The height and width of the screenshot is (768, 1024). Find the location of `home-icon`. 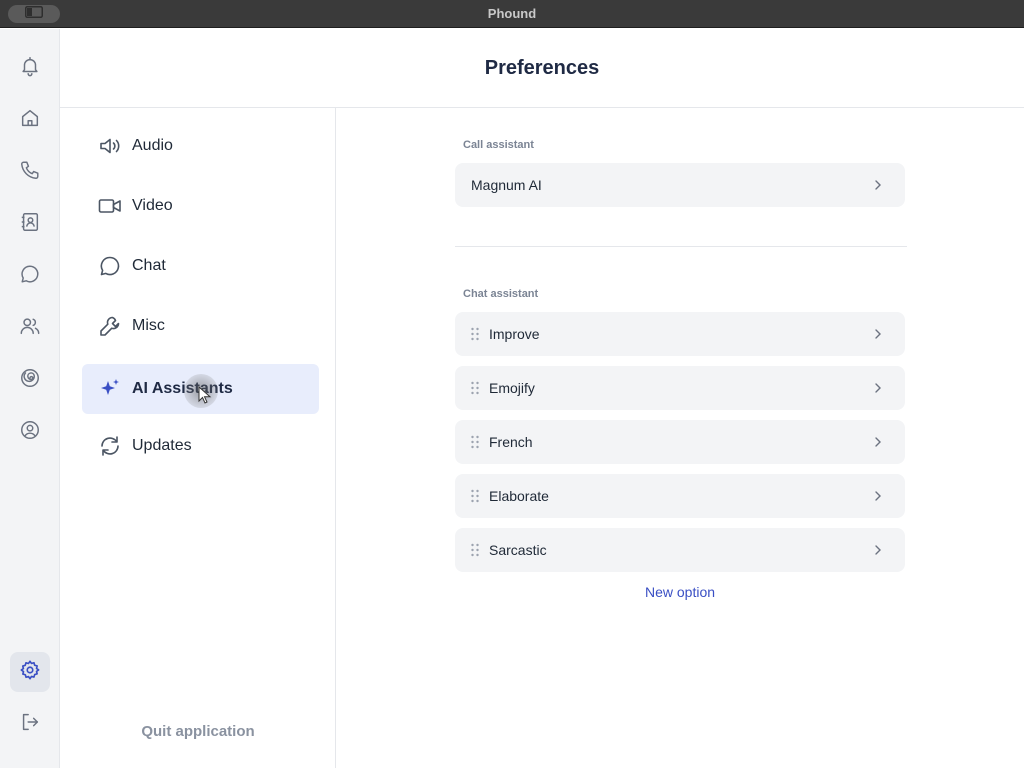

home-icon is located at coordinates (30, 120).